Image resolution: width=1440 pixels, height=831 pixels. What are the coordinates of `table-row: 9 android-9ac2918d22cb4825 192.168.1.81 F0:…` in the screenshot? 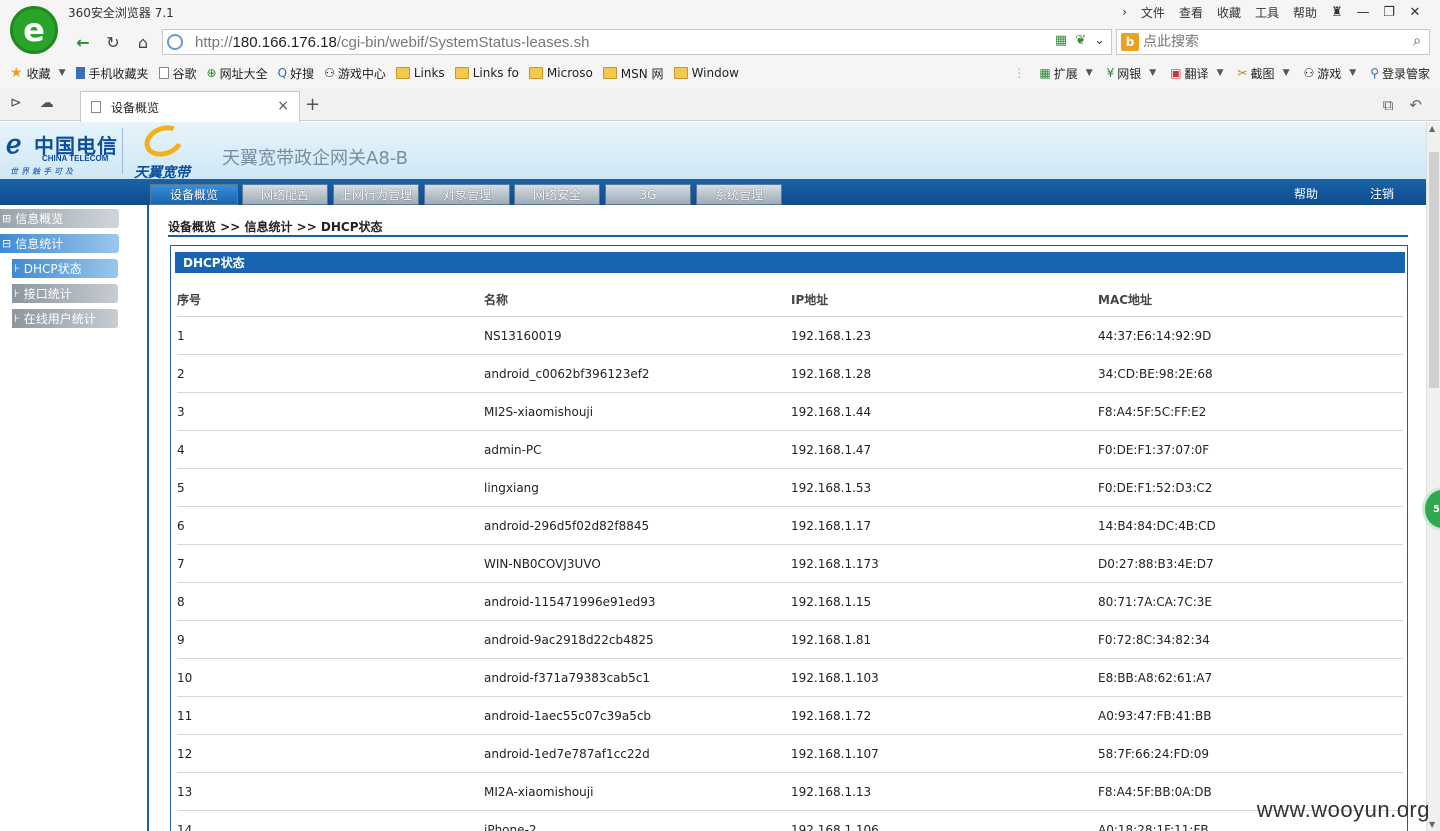 It's located at (790, 640).